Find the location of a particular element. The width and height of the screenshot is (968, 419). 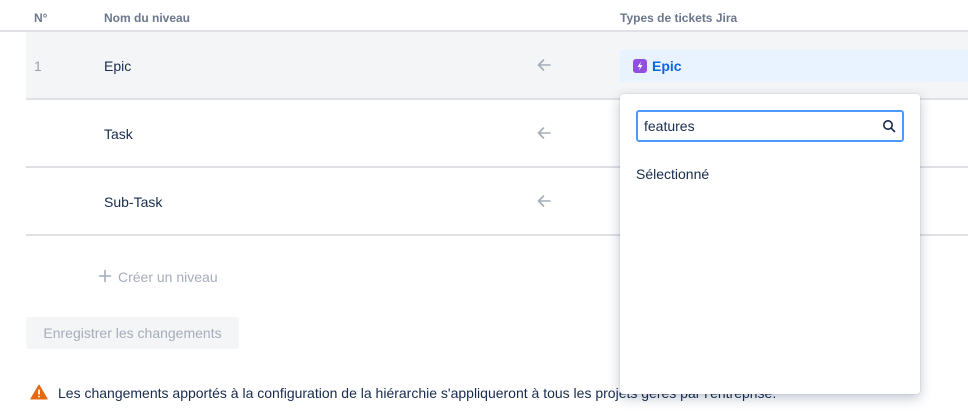

selected-section-heading: Sélectionné is located at coordinates (673, 174).